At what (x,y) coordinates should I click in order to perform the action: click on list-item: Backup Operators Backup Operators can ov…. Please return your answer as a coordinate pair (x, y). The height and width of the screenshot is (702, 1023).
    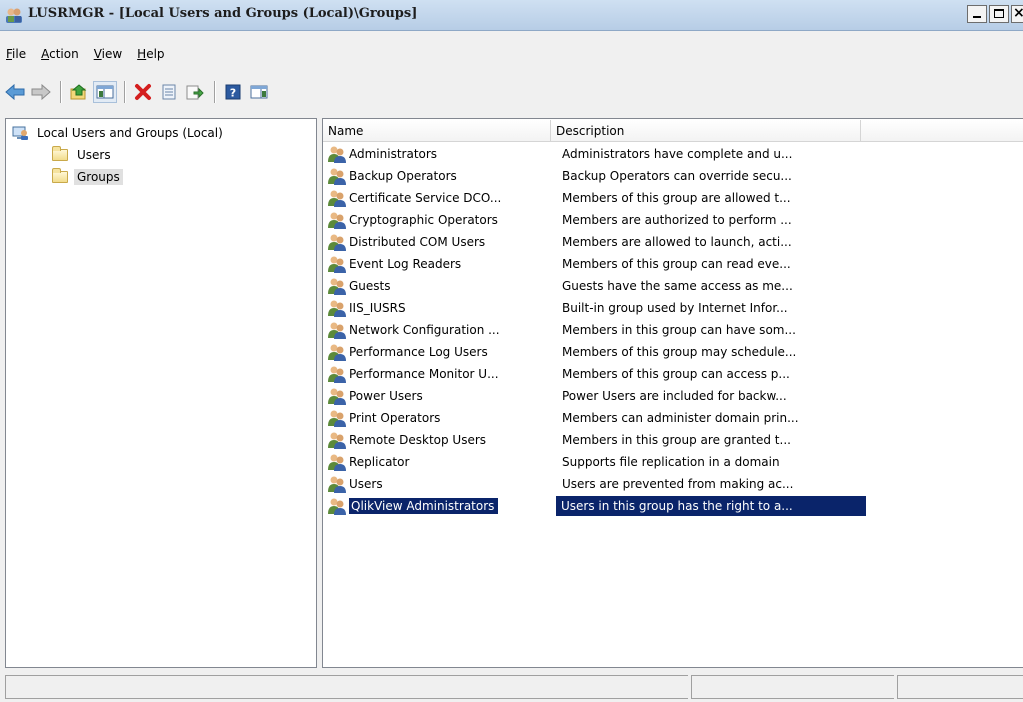
    Looking at the image, I should click on (673, 176).